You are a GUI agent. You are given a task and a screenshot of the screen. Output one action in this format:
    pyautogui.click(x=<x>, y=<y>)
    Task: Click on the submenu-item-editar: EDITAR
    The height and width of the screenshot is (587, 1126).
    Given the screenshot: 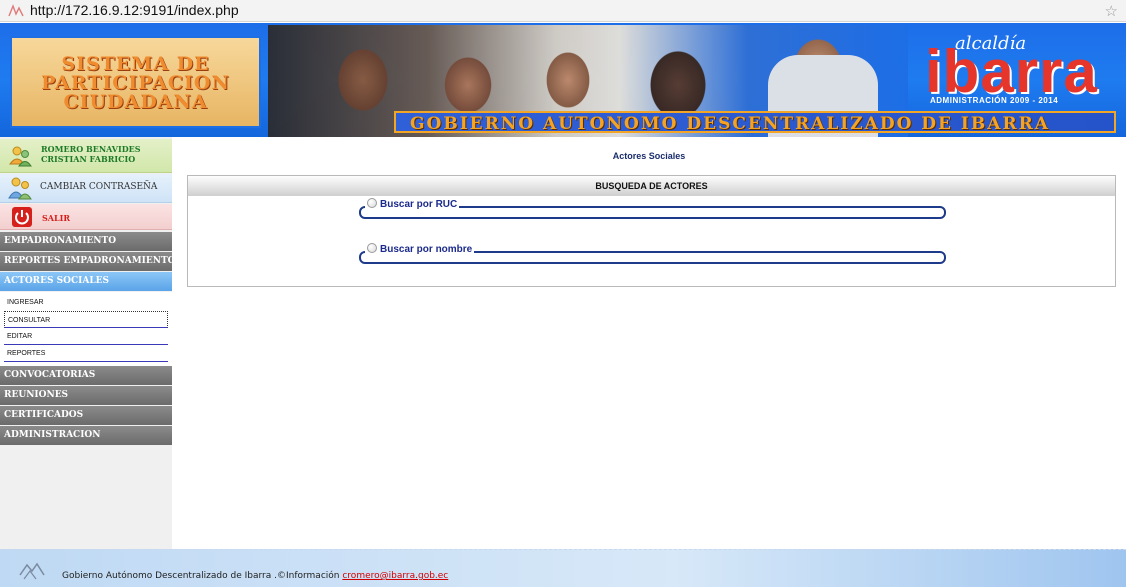 What is the action you would take?
    pyautogui.click(x=86, y=336)
    